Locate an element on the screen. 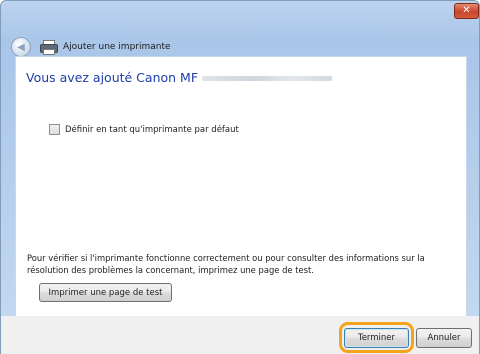 The width and height of the screenshot is (480, 354). finish-highlight-annotation is located at coordinates (376, 337).